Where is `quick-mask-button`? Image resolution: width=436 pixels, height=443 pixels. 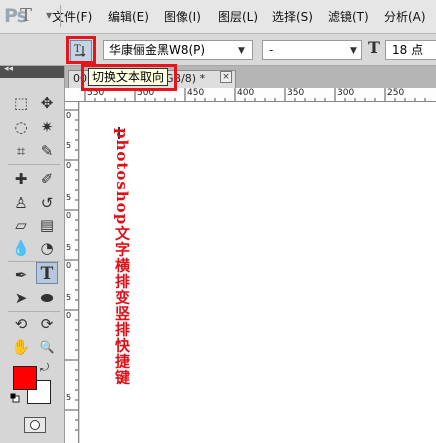
quick-mask-button is located at coordinates (35, 425).